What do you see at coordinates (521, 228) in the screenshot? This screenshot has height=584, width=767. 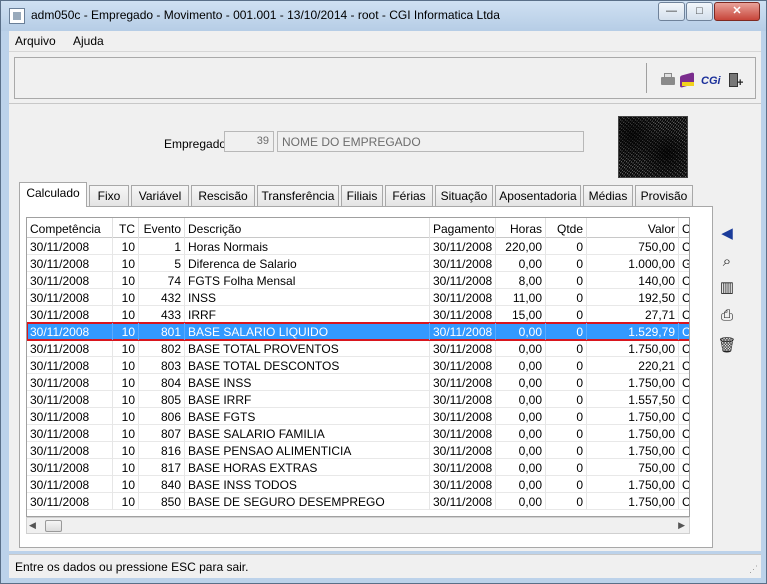 I see `col-horas: Horas` at bounding box center [521, 228].